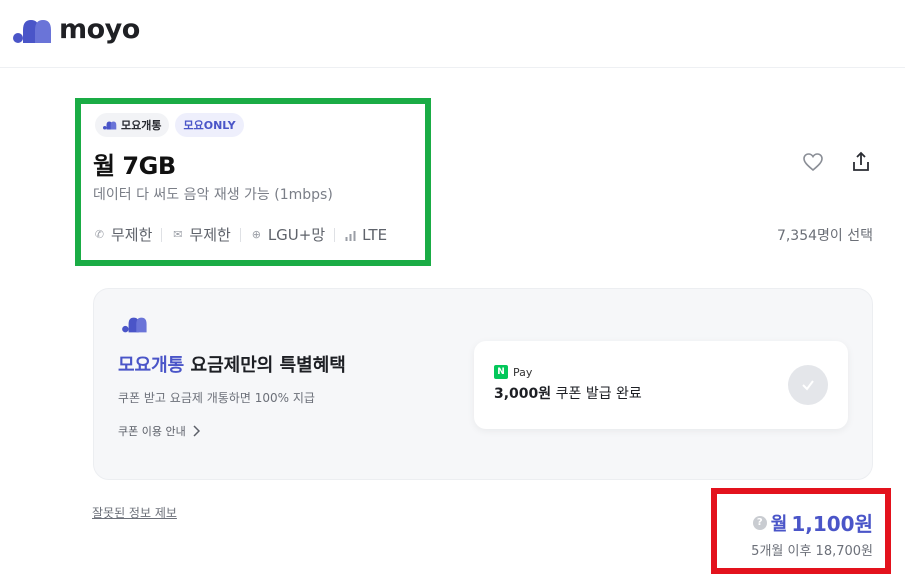 Image resolution: width=905 pixels, height=580 pixels. What do you see at coordinates (661, 385) in the screenshot?
I see `coupon-card: N Pay 3,000원 쿠폰 발급 완료` at bounding box center [661, 385].